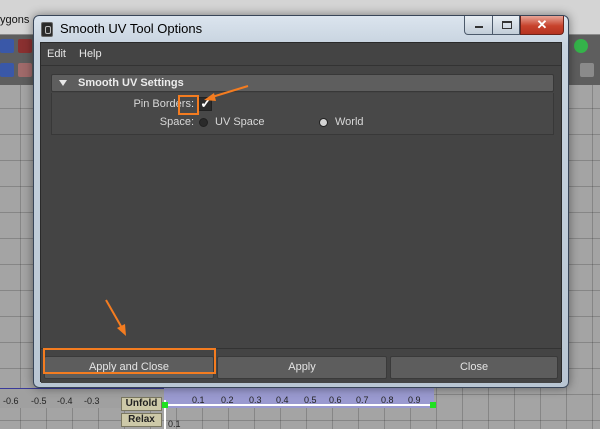  Describe the element at coordinates (115, 317) in the screenshot. I see `apply-and-close-arrow-icon` at that location.